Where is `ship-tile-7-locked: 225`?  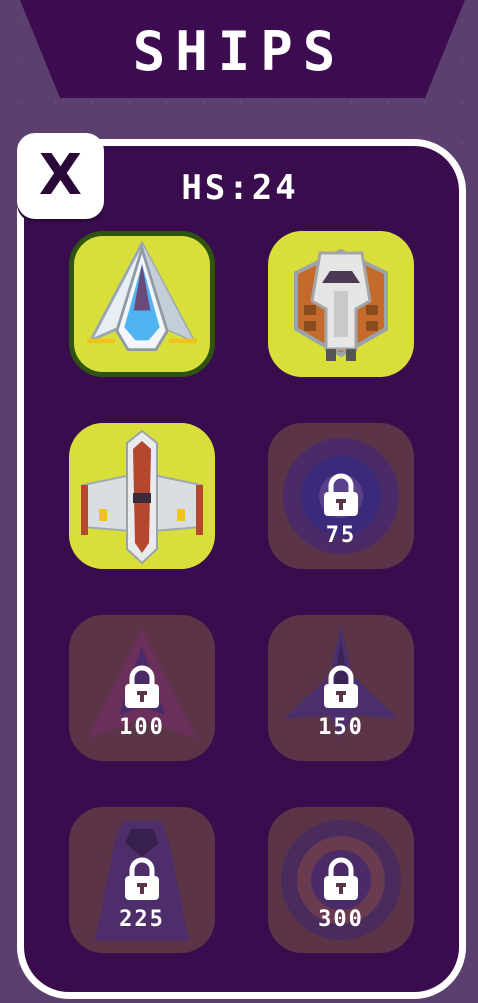
ship-tile-7-locked: 225 is located at coordinates (142, 880).